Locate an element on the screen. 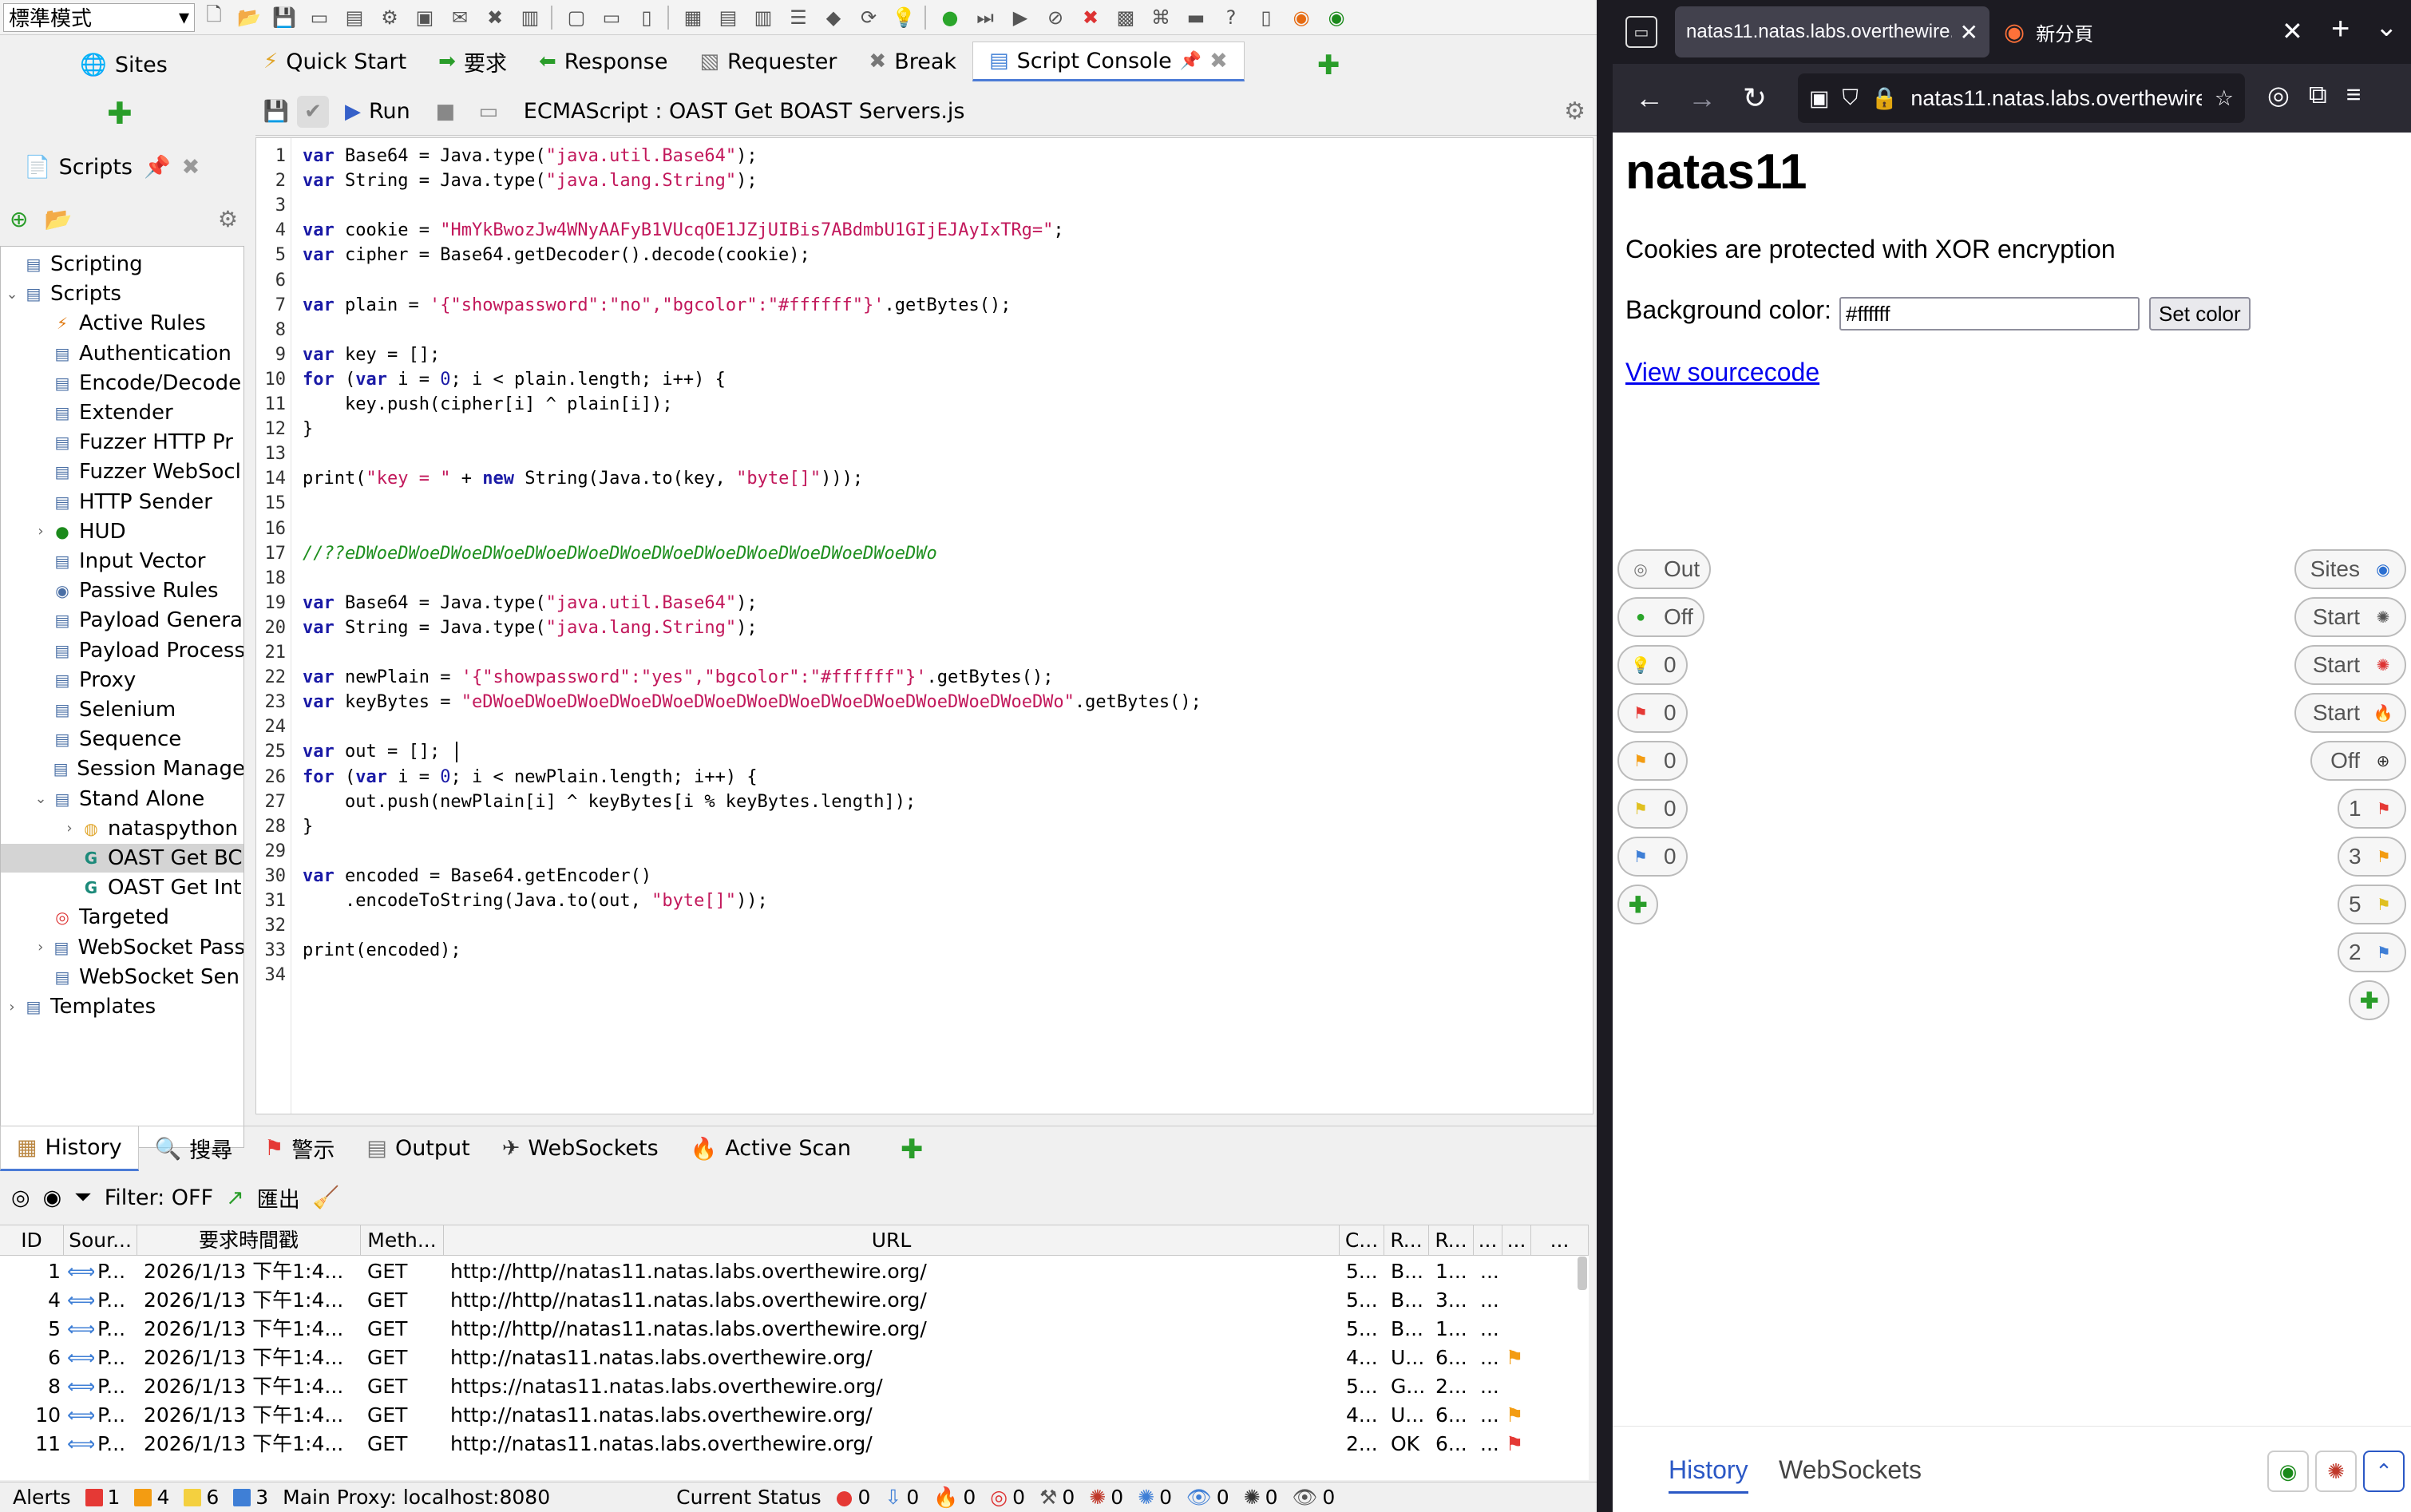 This screenshot has height=1512, width=2411. tree-item: › ● HUD is located at coordinates (122, 531).